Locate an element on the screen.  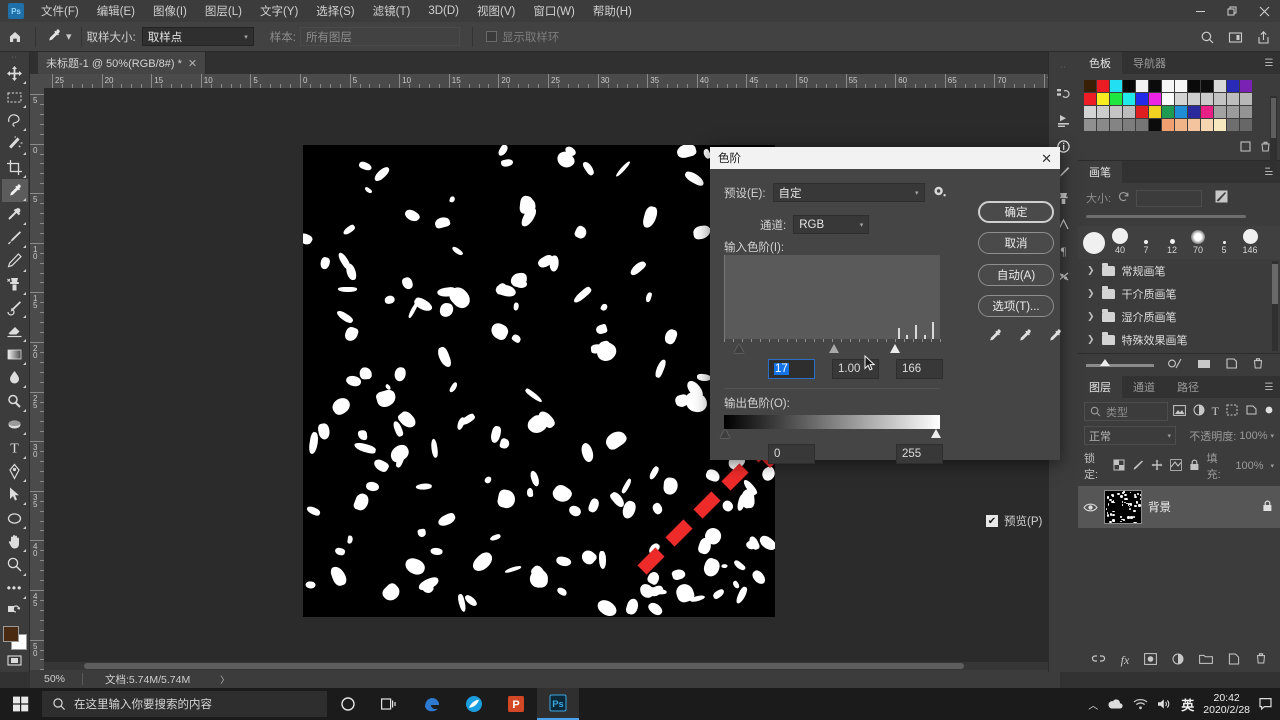
output-black-field: 0 is located at coordinates (791, 454).